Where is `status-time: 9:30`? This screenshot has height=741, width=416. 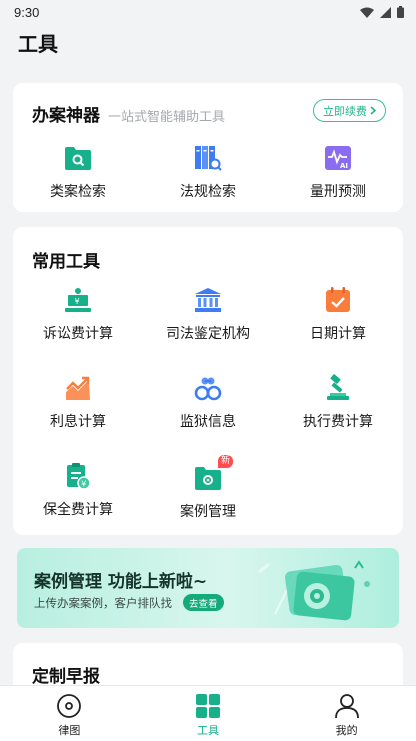 status-time: 9:30 is located at coordinates (27, 12).